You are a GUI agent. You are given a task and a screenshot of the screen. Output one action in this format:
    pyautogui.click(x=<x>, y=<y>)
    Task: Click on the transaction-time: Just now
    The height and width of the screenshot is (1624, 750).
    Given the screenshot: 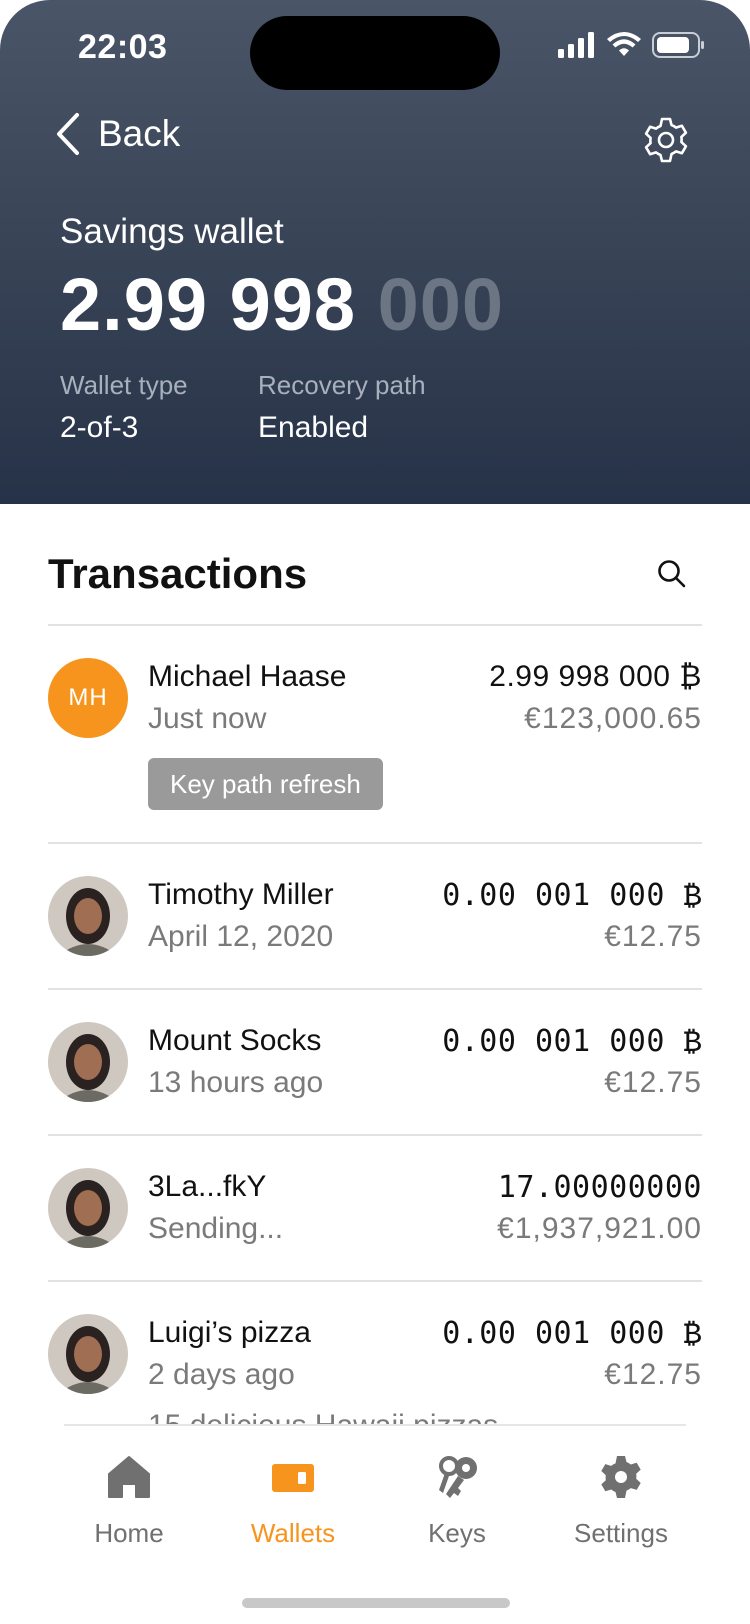 What is the action you would take?
    pyautogui.click(x=207, y=718)
    